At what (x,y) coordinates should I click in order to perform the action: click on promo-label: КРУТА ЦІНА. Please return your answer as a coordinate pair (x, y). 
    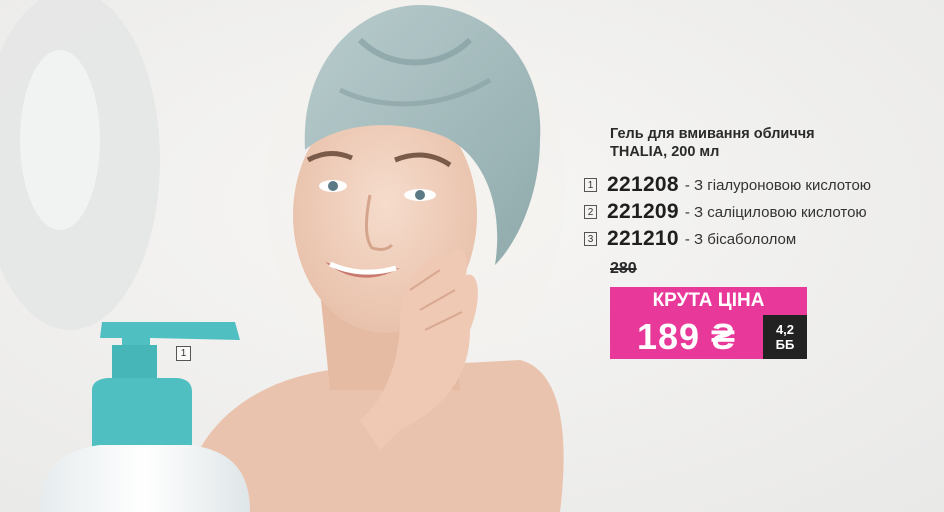
    Looking at the image, I should click on (708, 301).